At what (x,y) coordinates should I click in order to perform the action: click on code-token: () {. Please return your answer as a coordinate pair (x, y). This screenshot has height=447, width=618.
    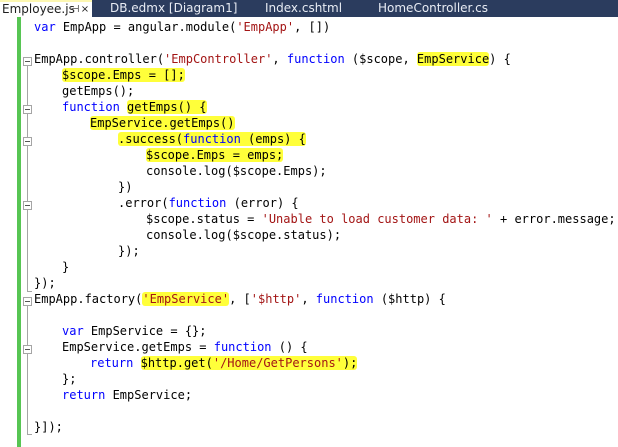
    Looking at the image, I should click on (289, 347).